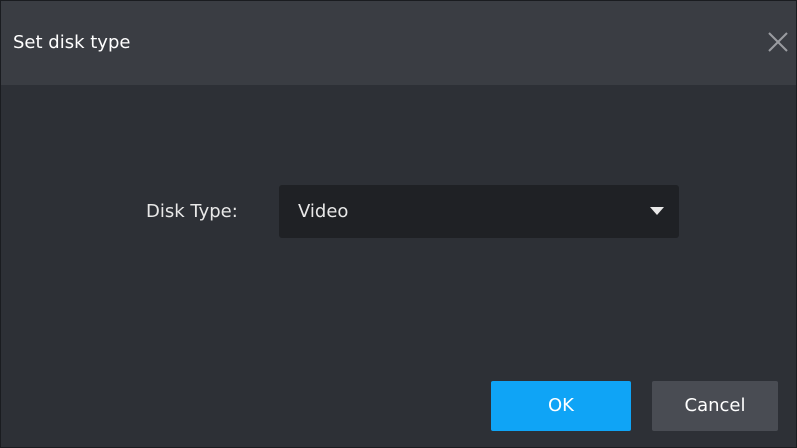  Describe the element at coordinates (479, 211) in the screenshot. I see `disk-type-select: Video` at that location.